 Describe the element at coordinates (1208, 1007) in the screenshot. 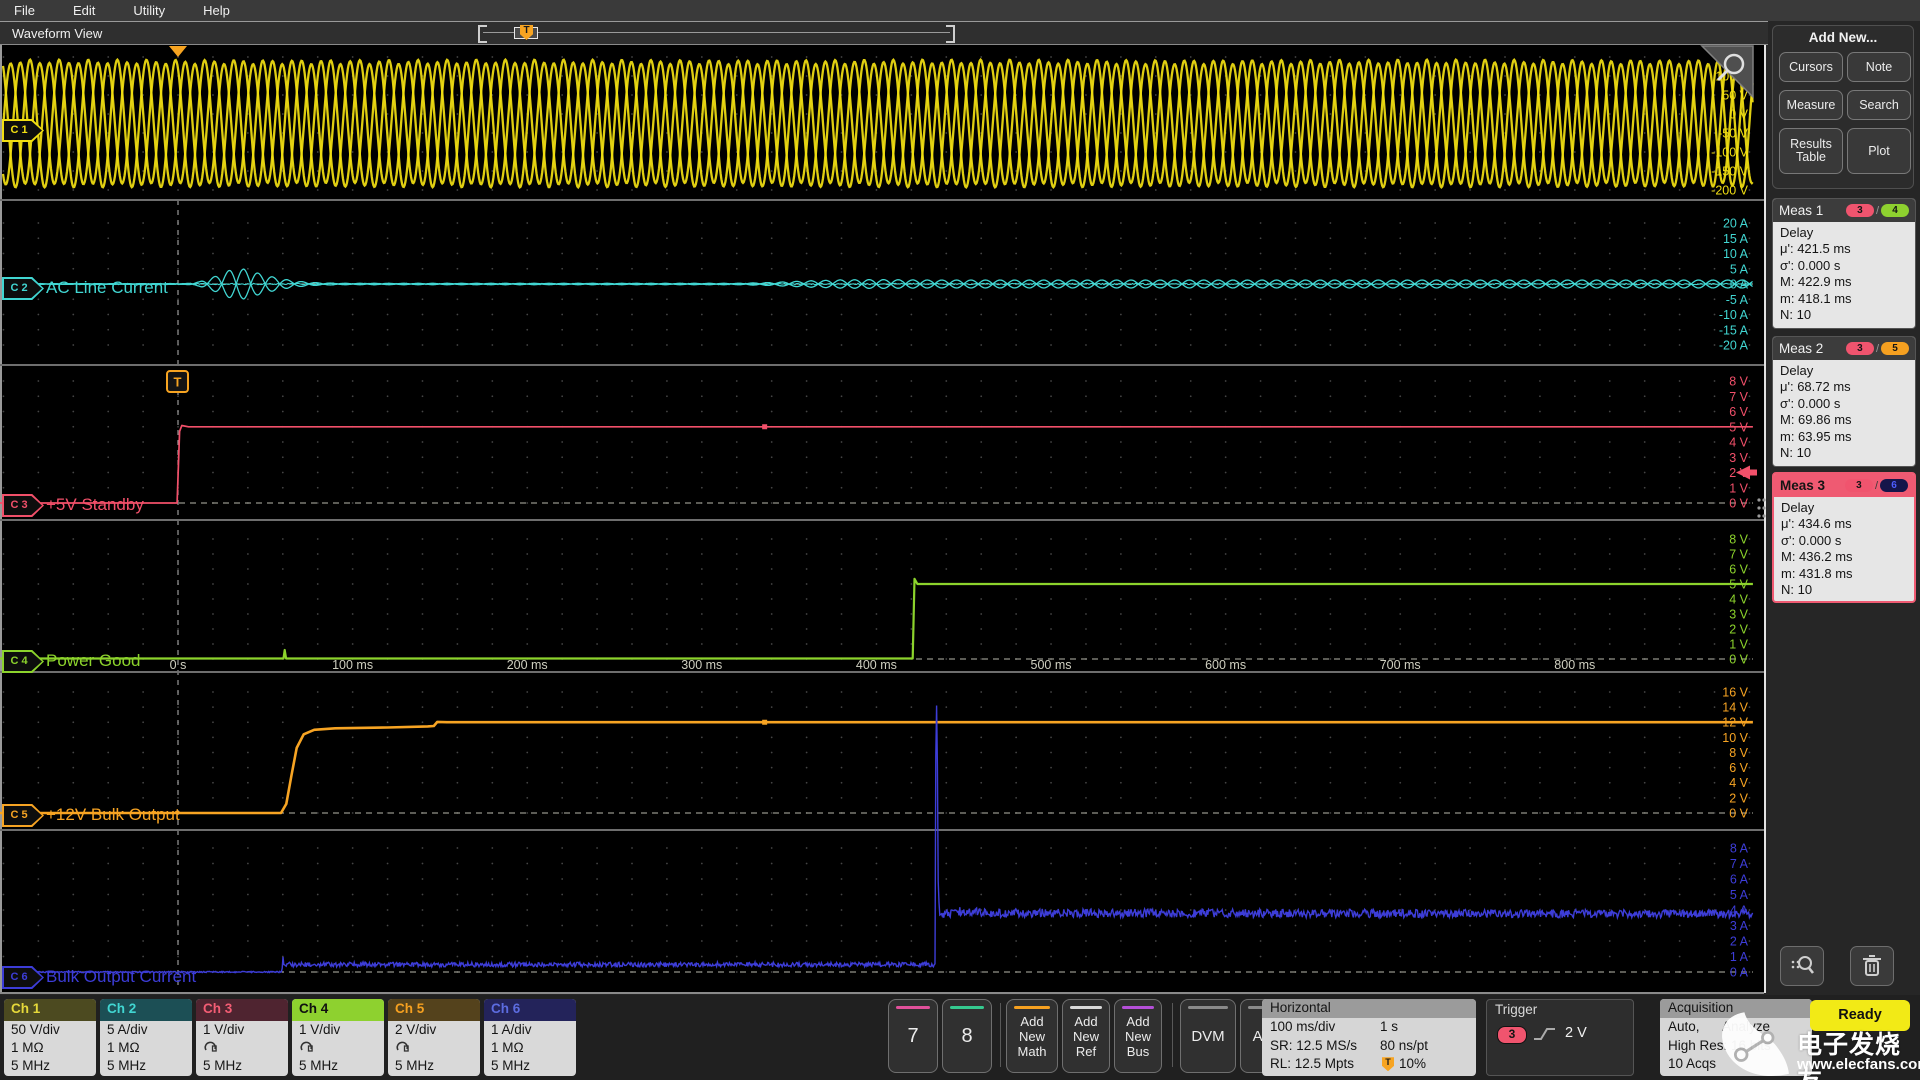

I see `dvm-stripe` at that location.